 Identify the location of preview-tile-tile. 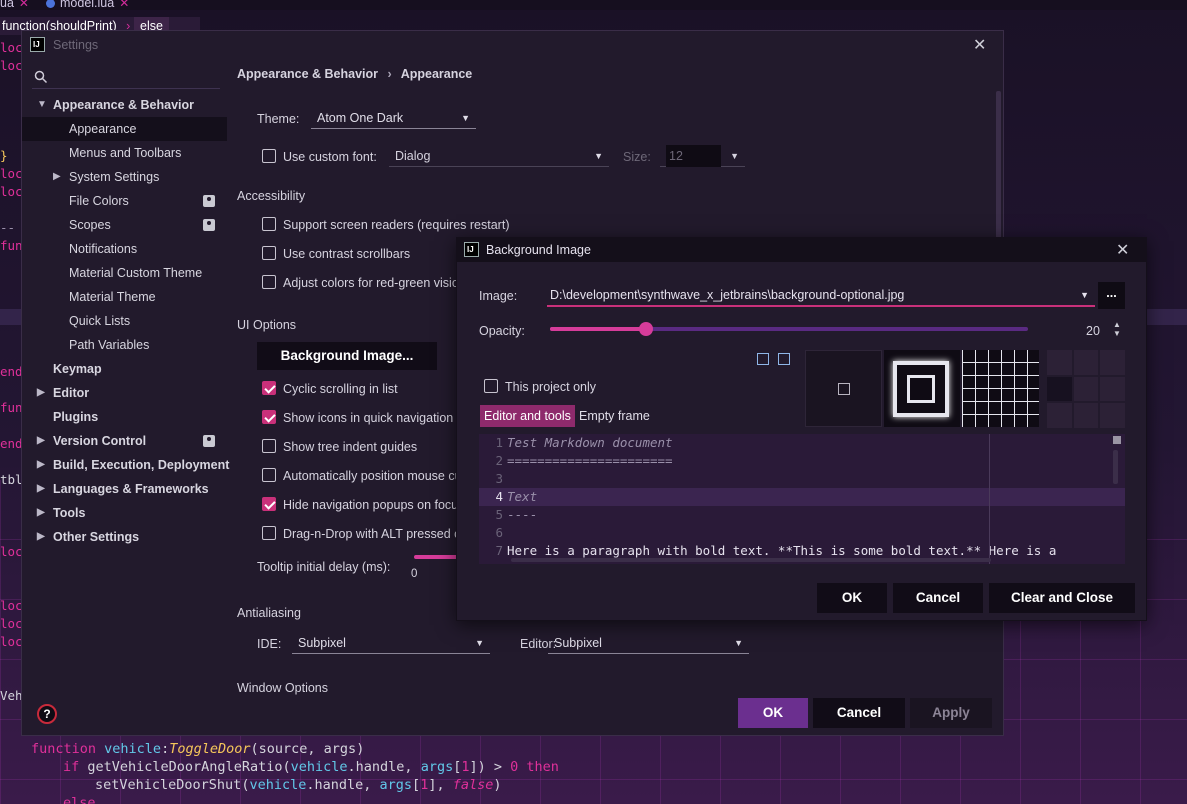
(1000, 388).